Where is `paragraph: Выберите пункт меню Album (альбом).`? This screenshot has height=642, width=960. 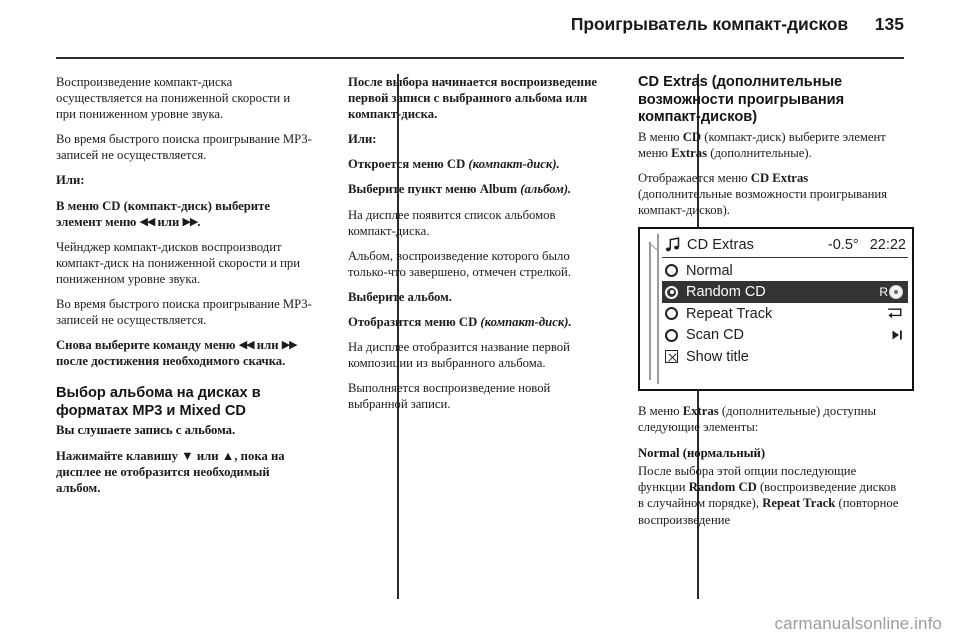
paragraph: Выберите пункт меню Album (альбом). is located at coordinates (475, 189).